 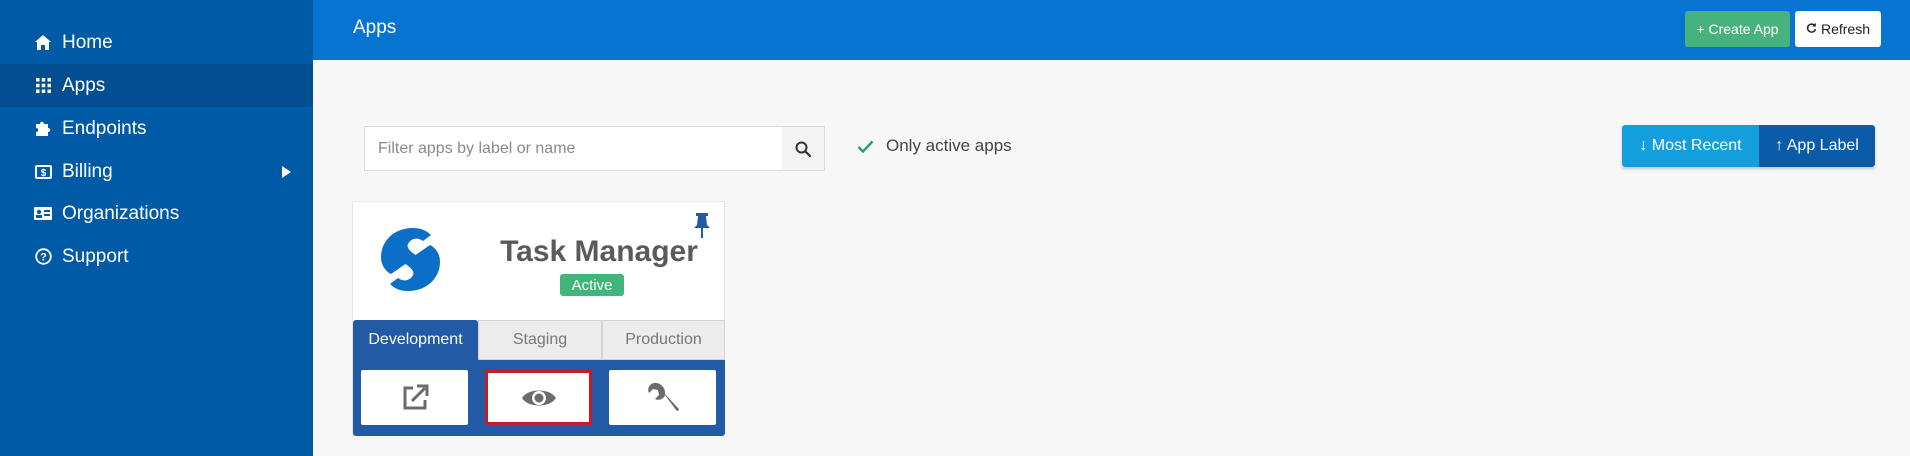 What do you see at coordinates (95, 256) in the screenshot?
I see `sidebar-item-label: Support` at bounding box center [95, 256].